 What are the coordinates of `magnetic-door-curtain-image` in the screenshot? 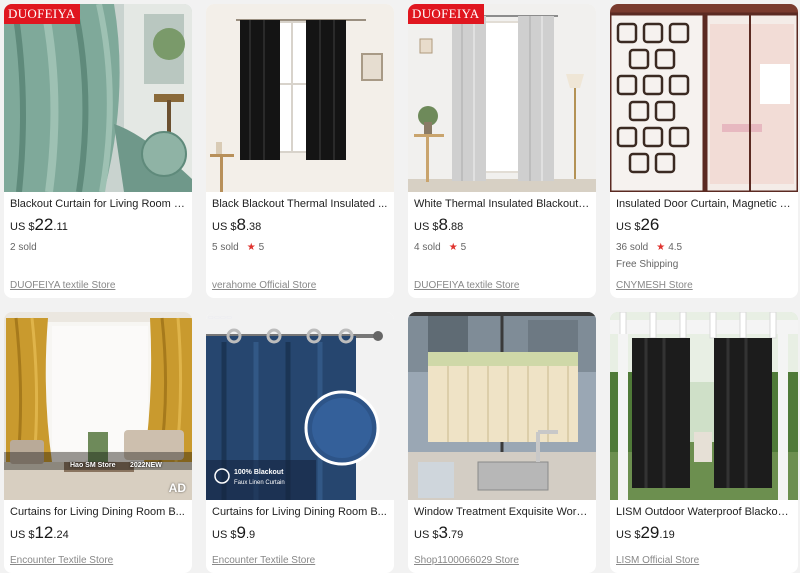 It's located at (704, 98).